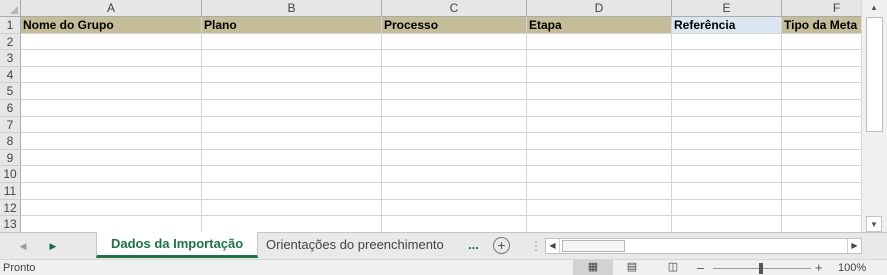 Image resolution: width=887 pixels, height=275 pixels. I want to click on cell-c10, so click(454, 174).